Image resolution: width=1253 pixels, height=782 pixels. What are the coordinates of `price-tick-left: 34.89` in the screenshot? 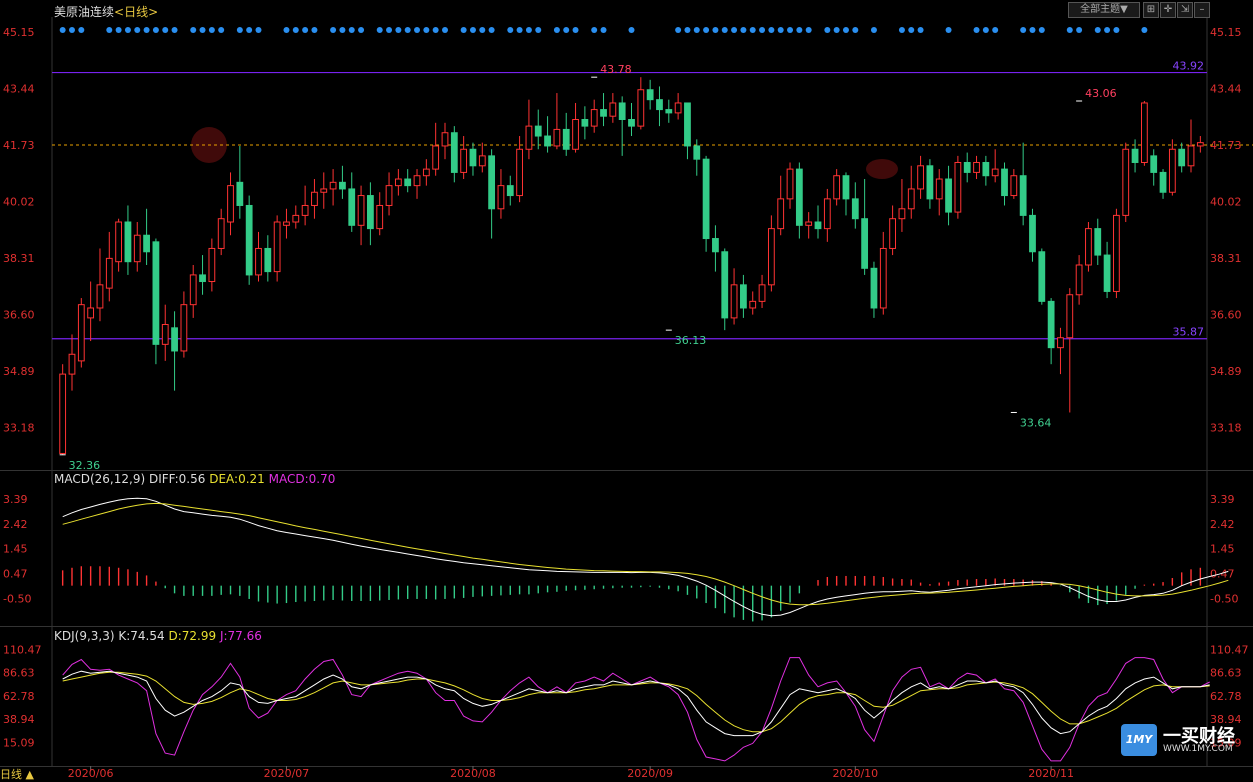 It's located at (19, 371).